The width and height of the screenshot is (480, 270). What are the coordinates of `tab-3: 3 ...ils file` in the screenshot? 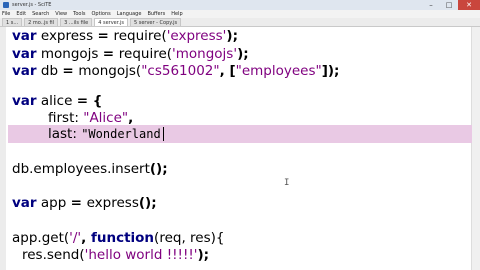 It's located at (76, 22).